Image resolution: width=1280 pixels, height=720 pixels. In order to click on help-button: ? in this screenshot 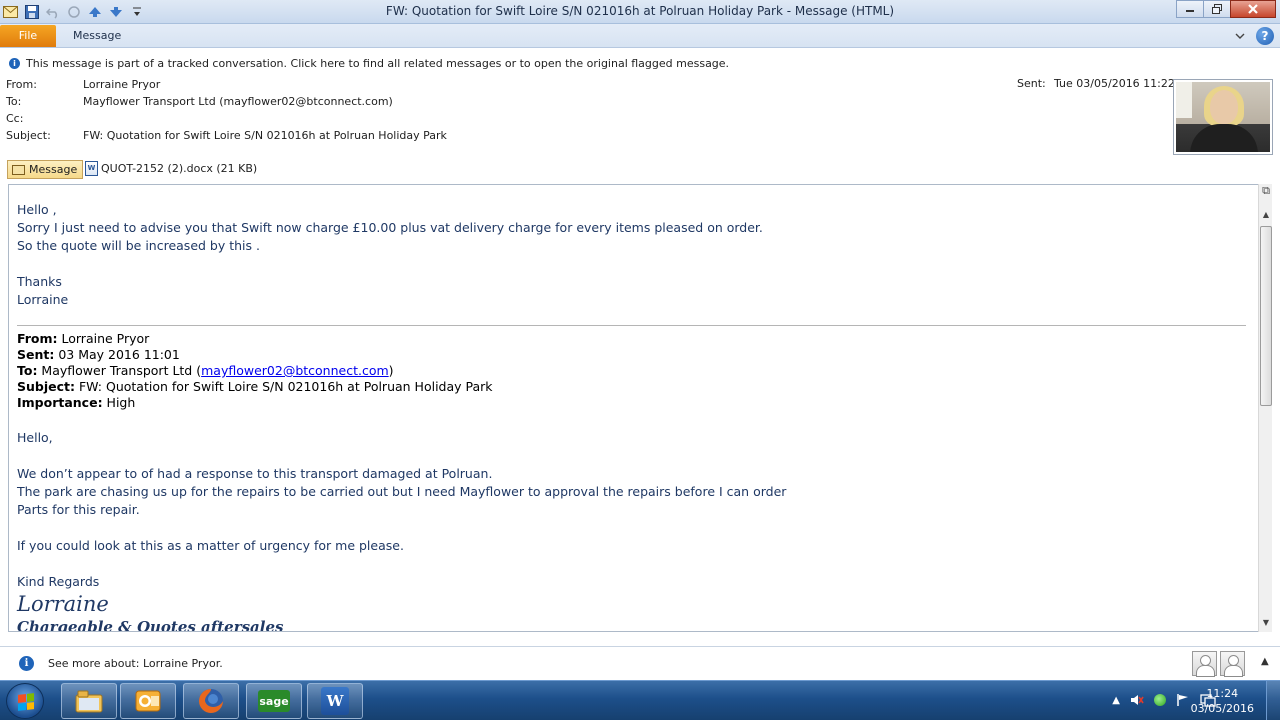, I will do `click(1265, 36)`.